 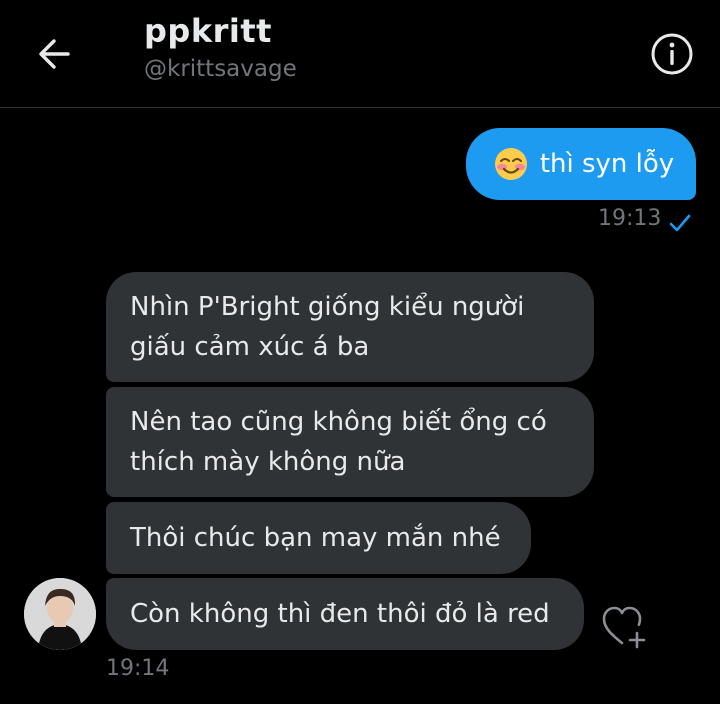 I want to click on sent-message-text: thì syn lỗy, so click(x=607, y=164).